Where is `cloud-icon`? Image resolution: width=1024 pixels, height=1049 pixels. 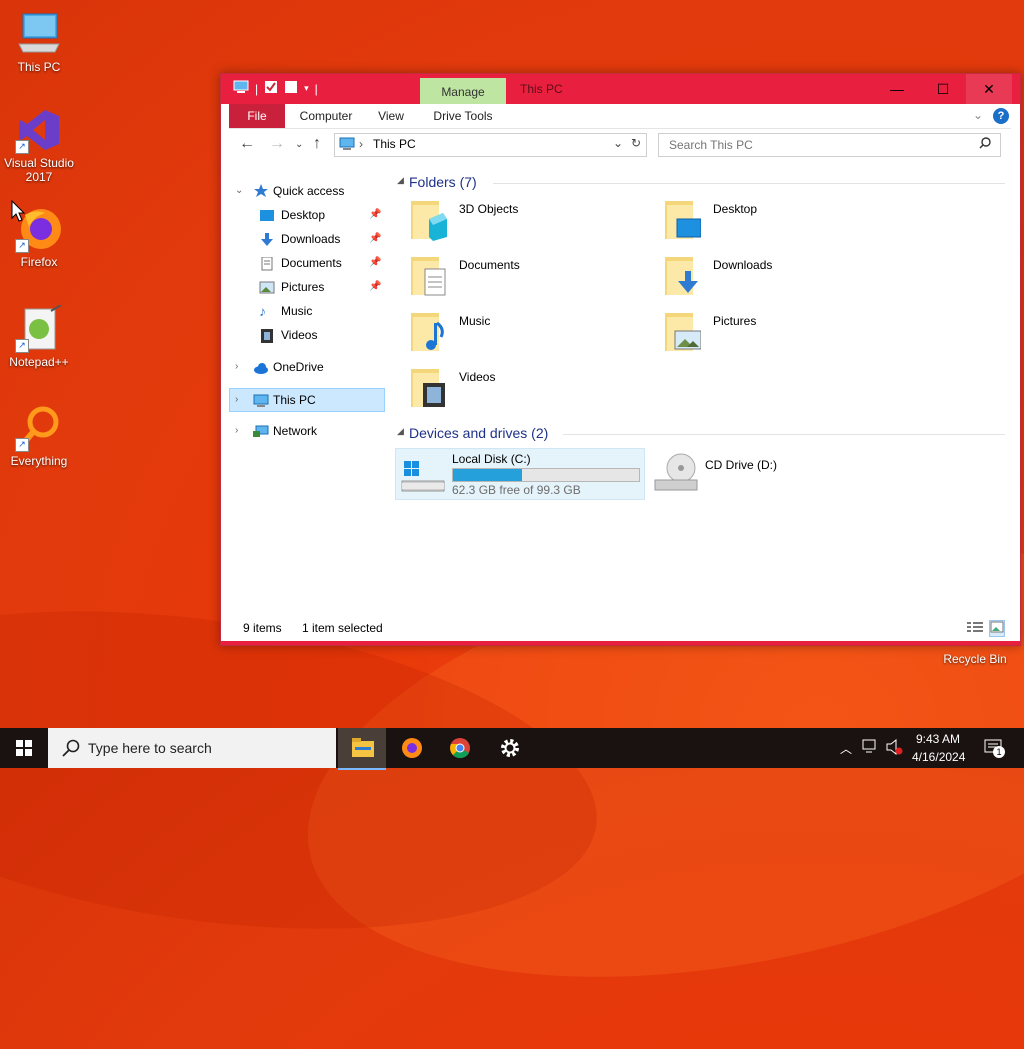
cloud-icon is located at coordinates (261, 367).